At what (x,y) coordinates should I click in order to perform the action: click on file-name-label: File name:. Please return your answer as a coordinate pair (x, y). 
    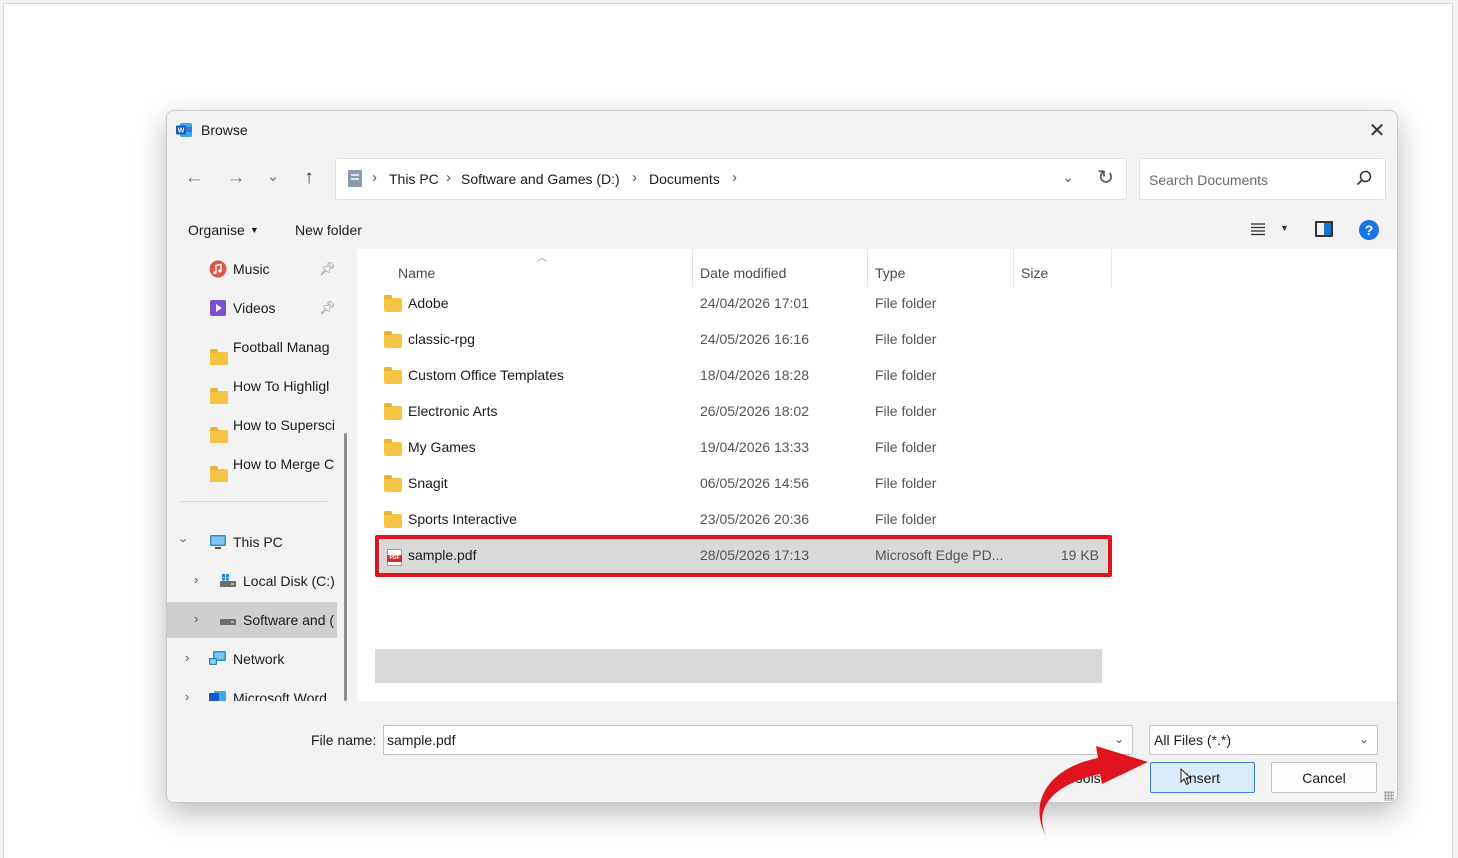
    Looking at the image, I should click on (344, 740).